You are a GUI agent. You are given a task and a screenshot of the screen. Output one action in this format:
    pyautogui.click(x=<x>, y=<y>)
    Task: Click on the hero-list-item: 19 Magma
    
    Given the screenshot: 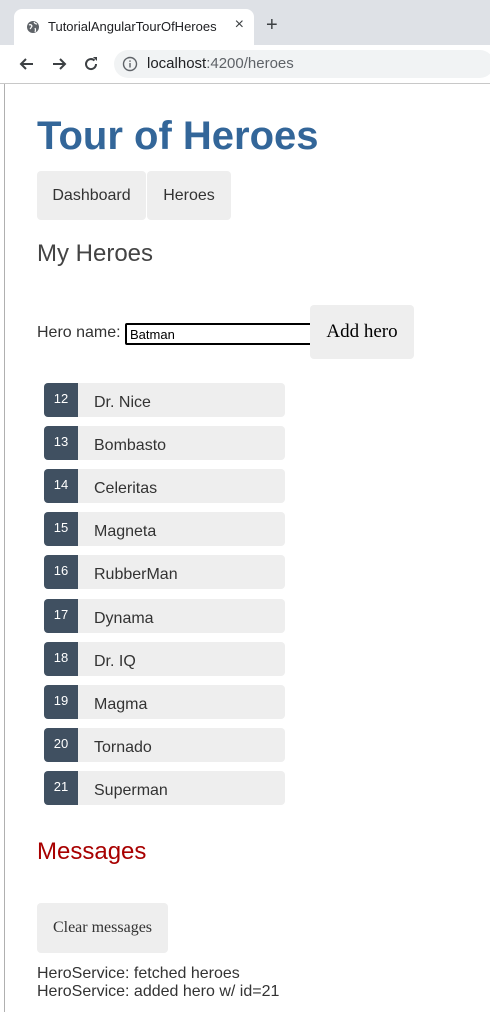 What is the action you would take?
    pyautogui.click(x=164, y=702)
    